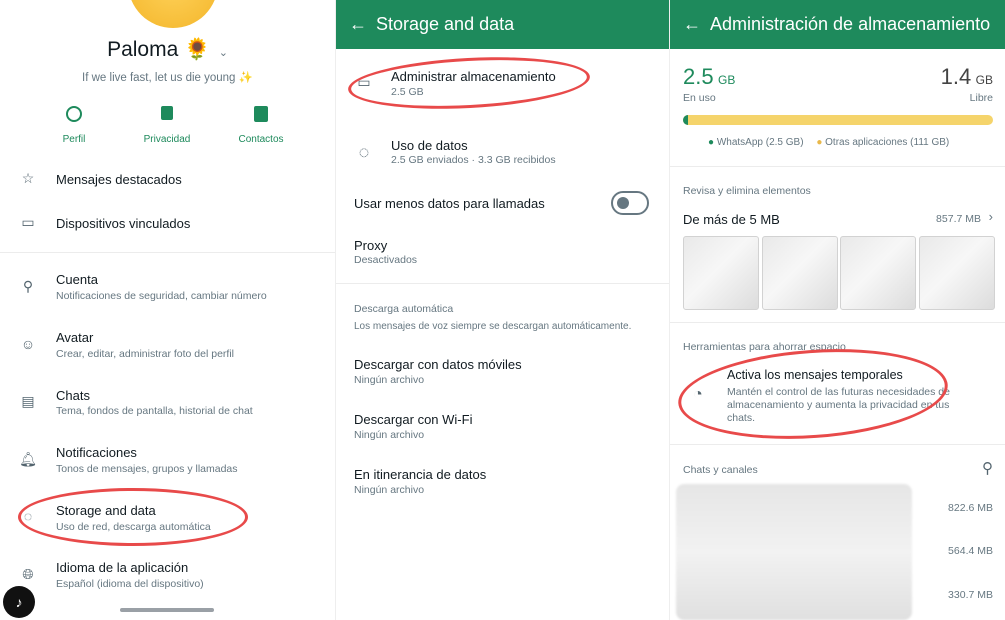 This screenshot has width=1005, height=620. What do you see at coordinates (981, 98) in the screenshot?
I see `free-storage-label: Libre` at bounding box center [981, 98].